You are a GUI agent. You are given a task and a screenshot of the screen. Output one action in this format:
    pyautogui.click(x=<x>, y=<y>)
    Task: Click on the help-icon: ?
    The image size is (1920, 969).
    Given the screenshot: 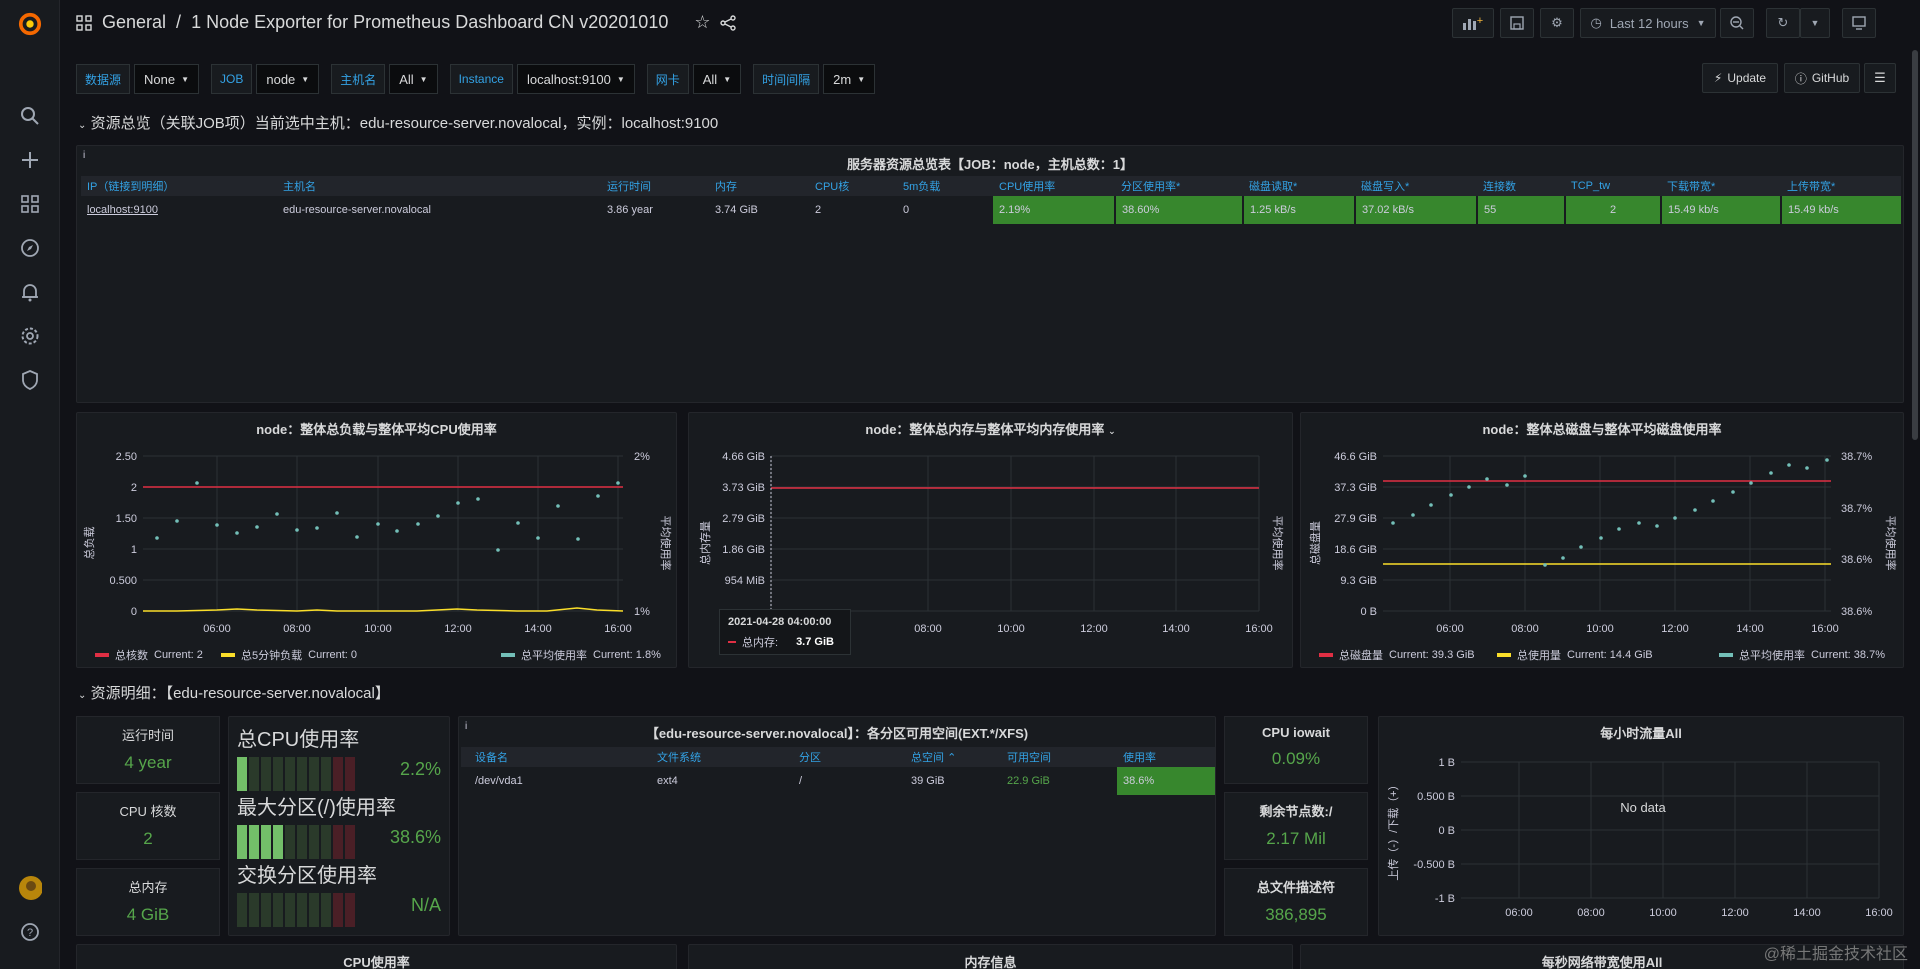 What is the action you would take?
    pyautogui.click(x=30, y=932)
    